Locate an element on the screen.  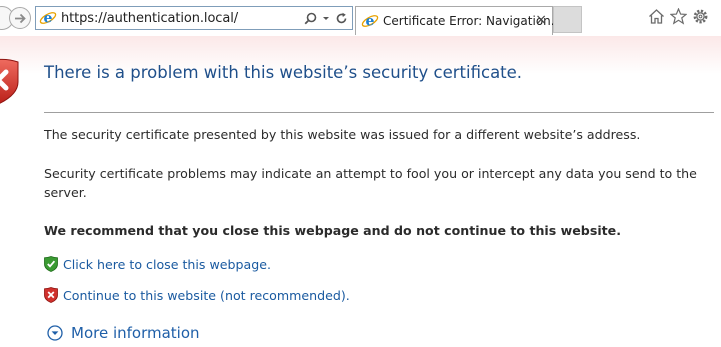
title-divider is located at coordinates (379, 112).